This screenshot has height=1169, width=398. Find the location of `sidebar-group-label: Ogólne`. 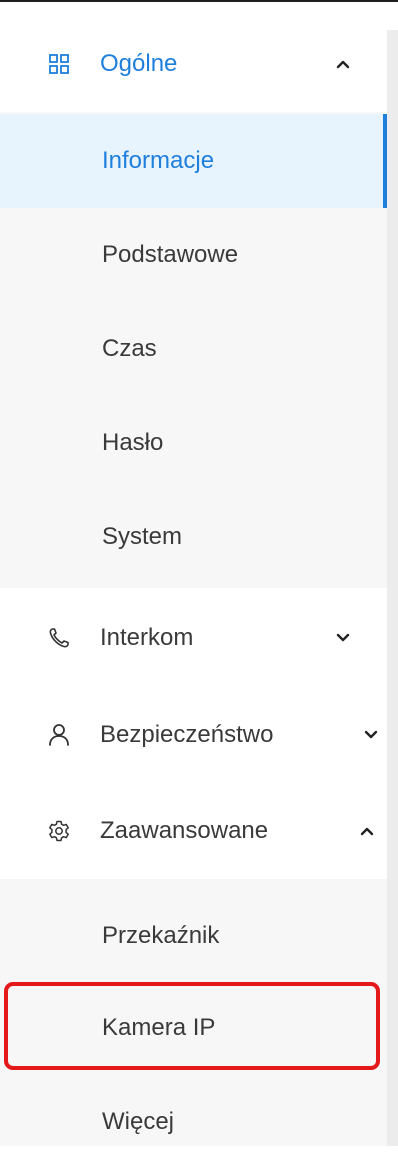

sidebar-group-label: Ogólne is located at coordinates (139, 63).